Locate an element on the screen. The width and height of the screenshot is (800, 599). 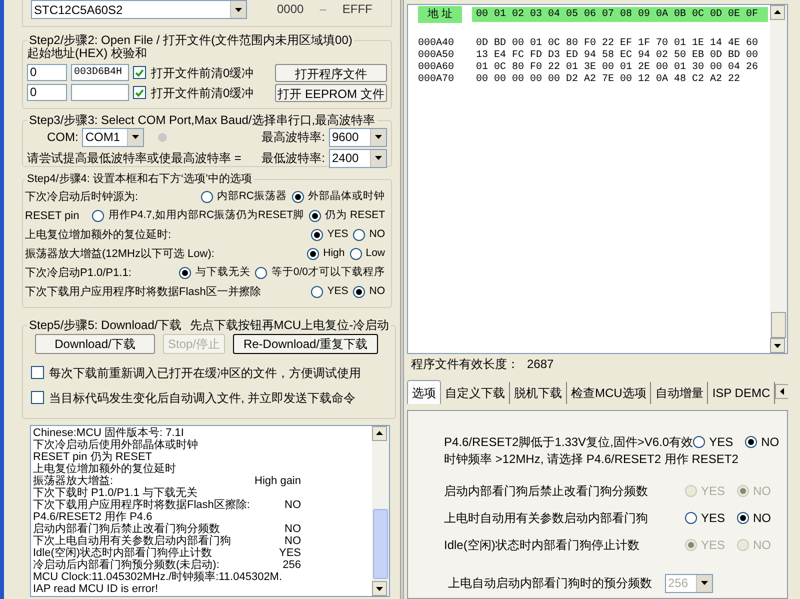
instruction-text: 先点下载按钮再MCU上电复位-冷启动 is located at coordinates (290, 325).